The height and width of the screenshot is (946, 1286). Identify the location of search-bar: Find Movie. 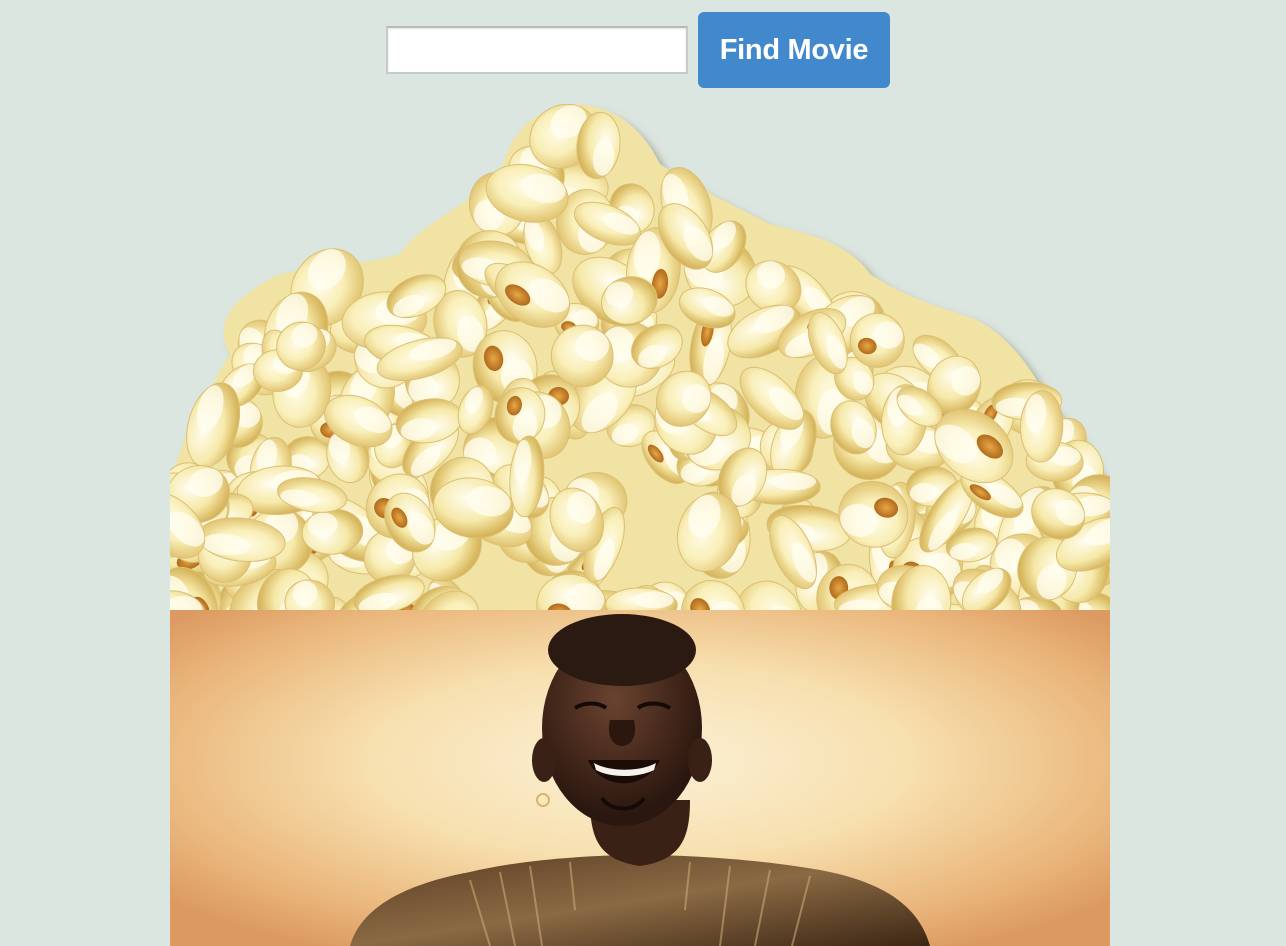
(638, 50).